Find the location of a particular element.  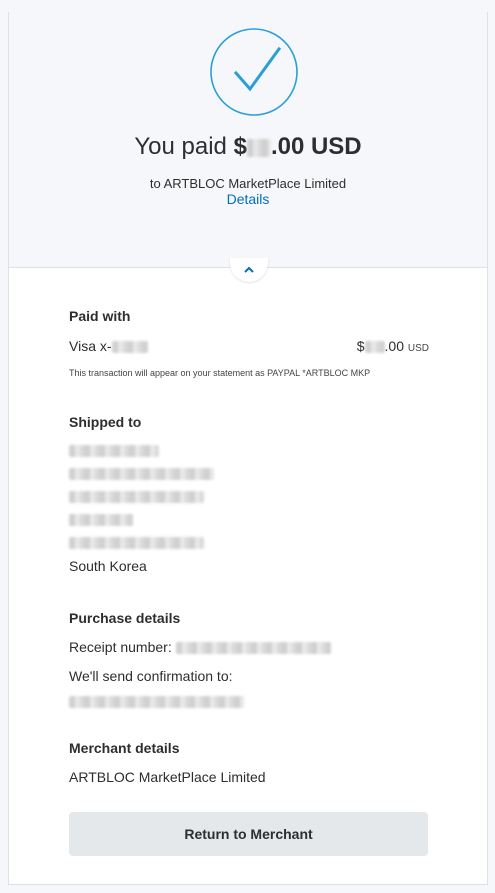

confirmation-email is located at coordinates (249, 702).